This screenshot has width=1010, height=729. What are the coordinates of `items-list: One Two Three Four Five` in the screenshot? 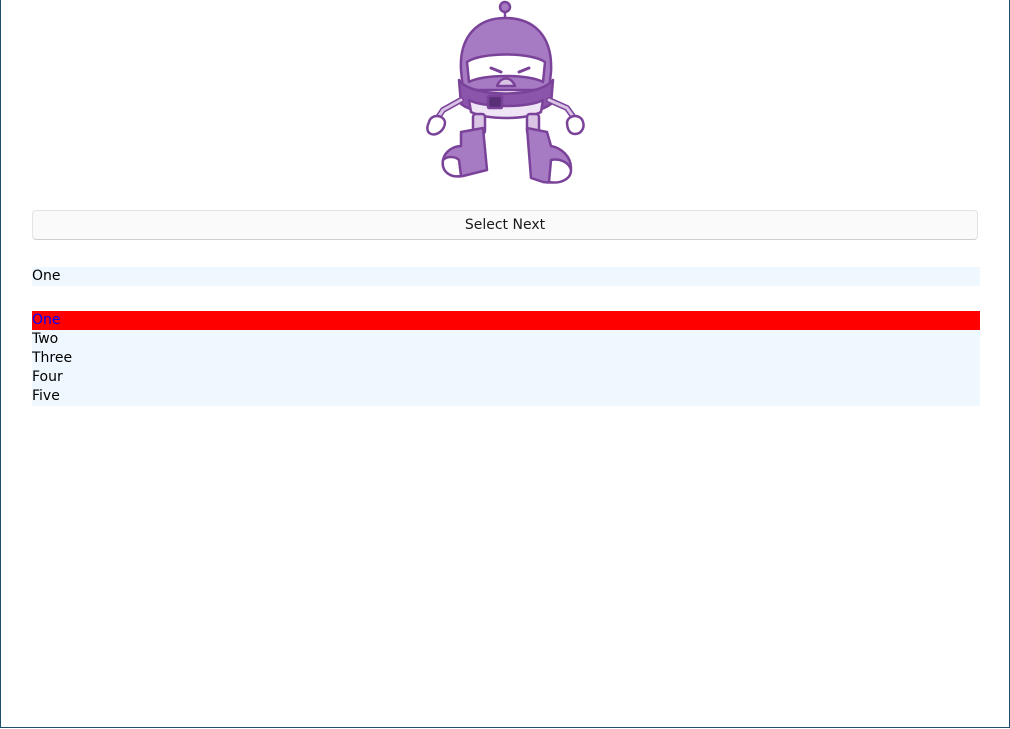 It's located at (506, 358).